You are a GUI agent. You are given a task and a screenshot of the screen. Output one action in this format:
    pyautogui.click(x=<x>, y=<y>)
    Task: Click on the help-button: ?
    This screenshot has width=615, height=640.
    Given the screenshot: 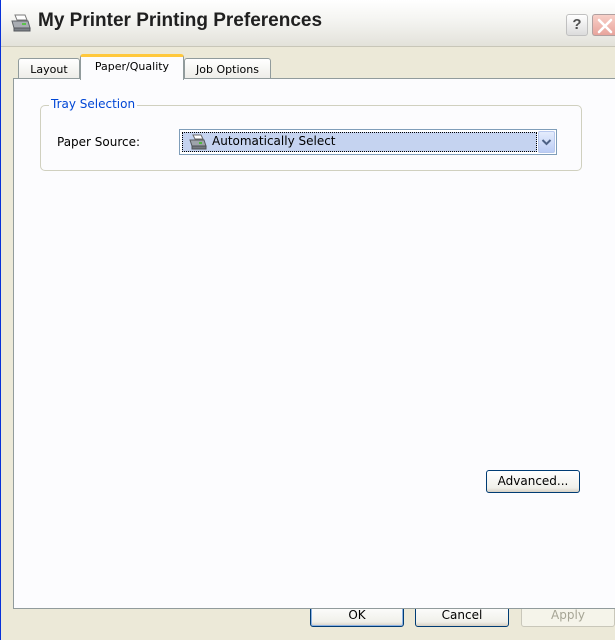 What is the action you would take?
    pyautogui.click(x=577, y=25)
    